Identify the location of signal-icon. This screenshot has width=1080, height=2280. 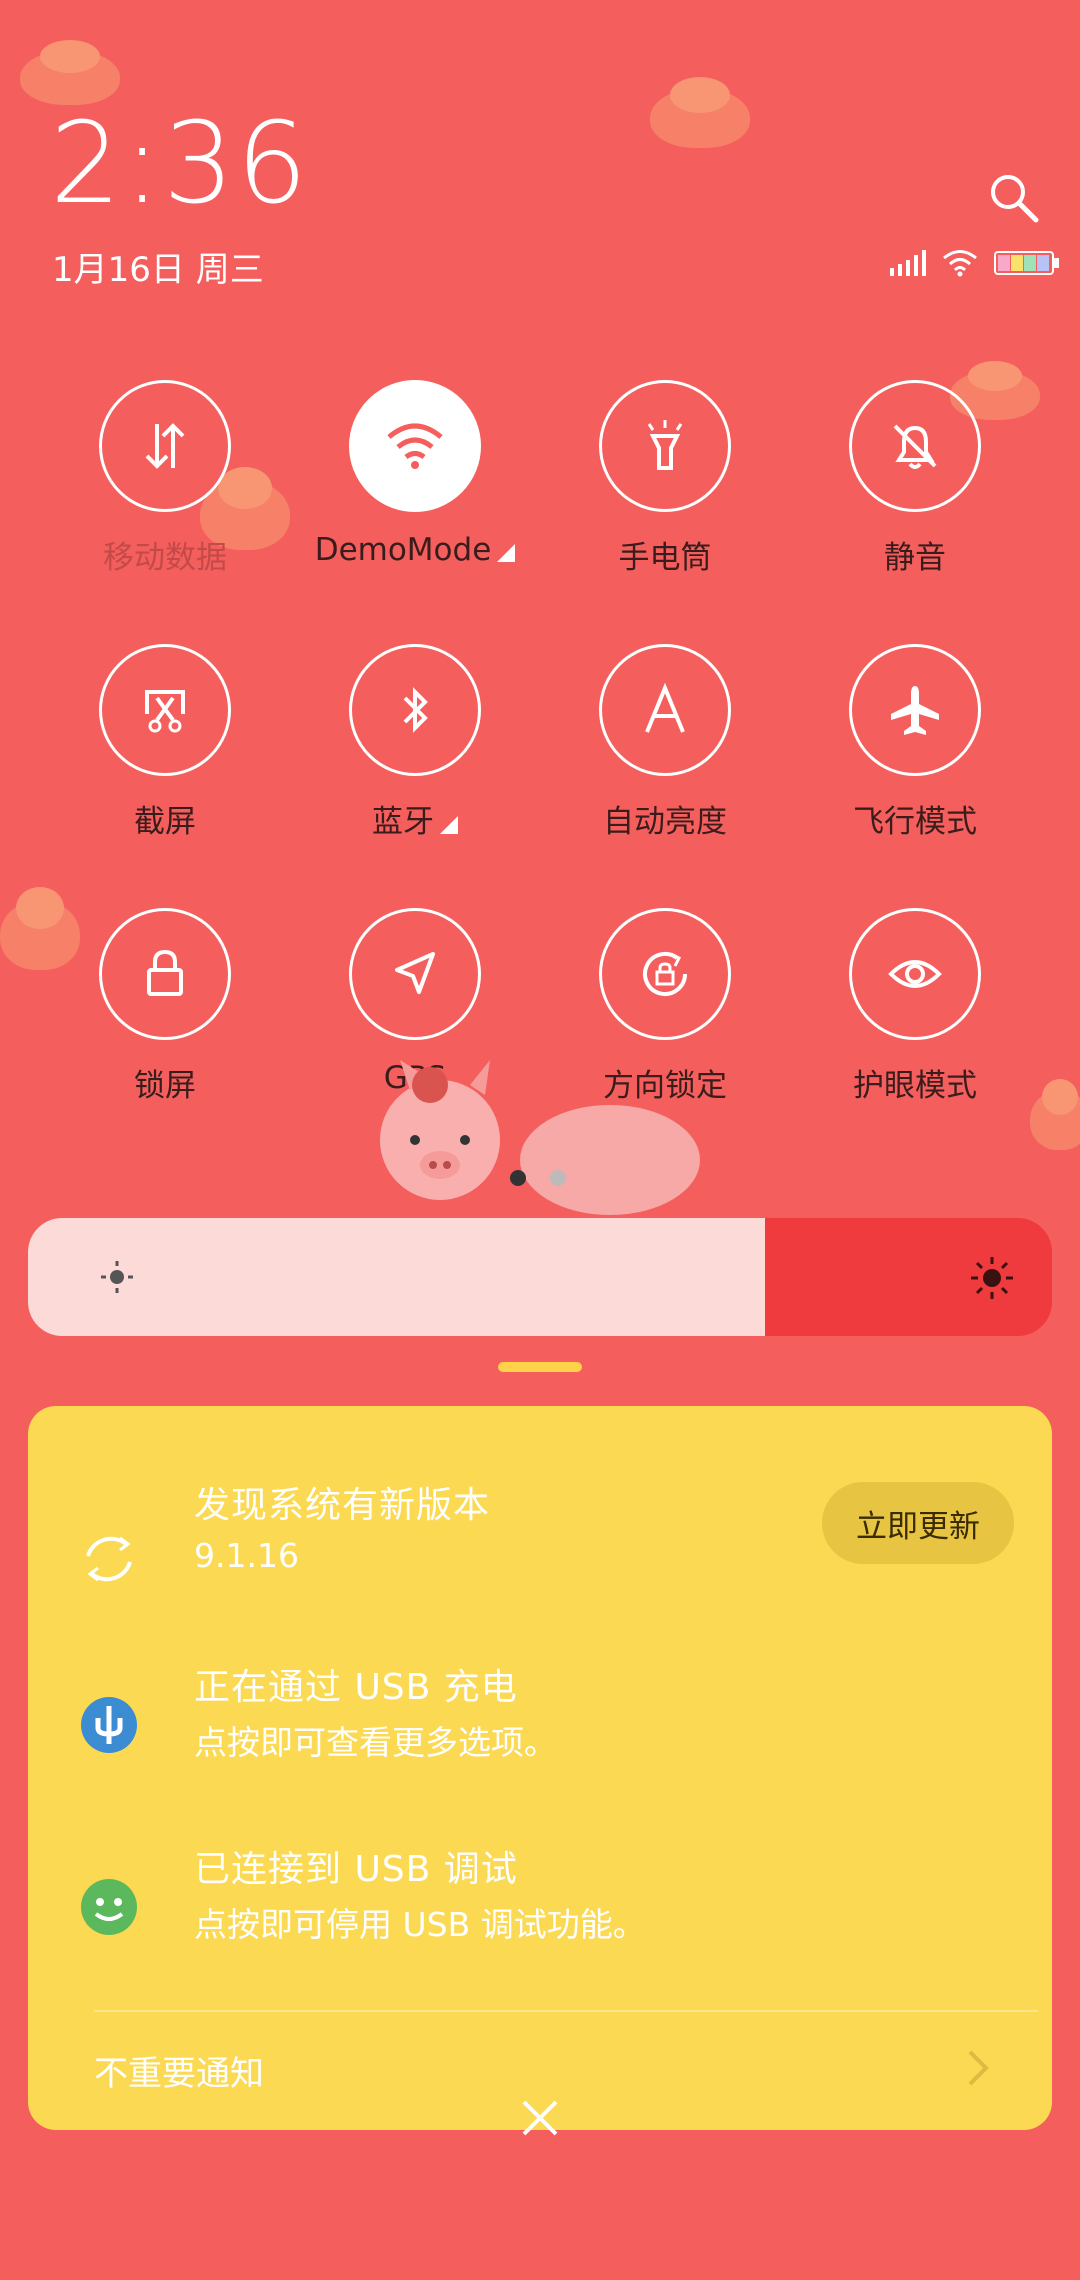
(908, 263).